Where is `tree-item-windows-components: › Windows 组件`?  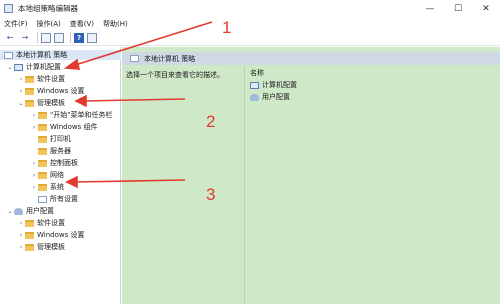 tree-item-windows-components: › Windows 组件 is located at coordinates (64, 127).